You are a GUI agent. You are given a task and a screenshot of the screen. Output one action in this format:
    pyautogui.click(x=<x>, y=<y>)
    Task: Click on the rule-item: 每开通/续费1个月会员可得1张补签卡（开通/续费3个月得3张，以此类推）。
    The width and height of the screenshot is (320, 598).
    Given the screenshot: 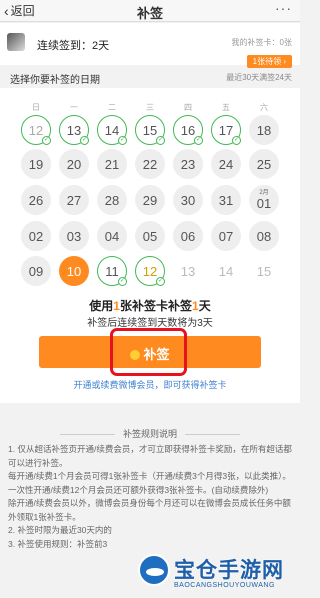 What is the action you would take?
    pyautogui.click(x=149, y=476)
    